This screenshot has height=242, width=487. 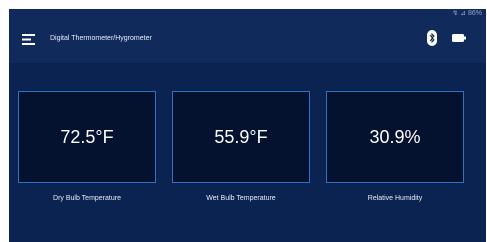 I want to click on status-indicators: ↯ ⊿ 86%, so click(x=467, y=13).